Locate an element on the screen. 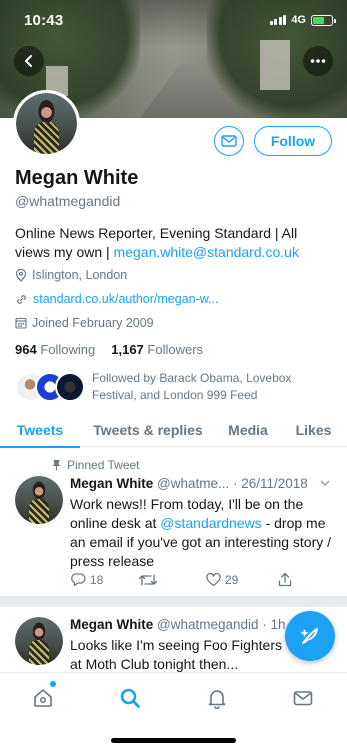 Image resolution: width=347 pixels, height=750 pixels. reply-button: 18 is located at coordinates (104, 579).